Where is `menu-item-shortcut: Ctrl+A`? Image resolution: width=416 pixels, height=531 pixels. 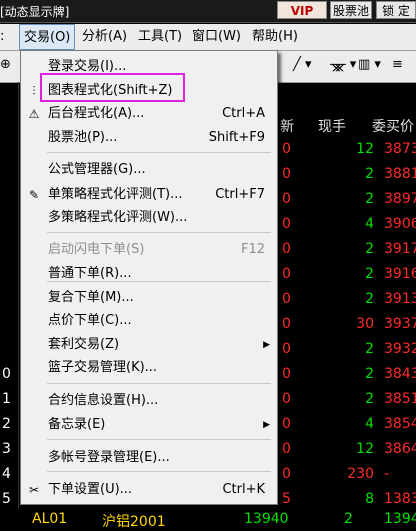 menu-item-shortcut: Ctrl+A is located at coordinates (243, 113).